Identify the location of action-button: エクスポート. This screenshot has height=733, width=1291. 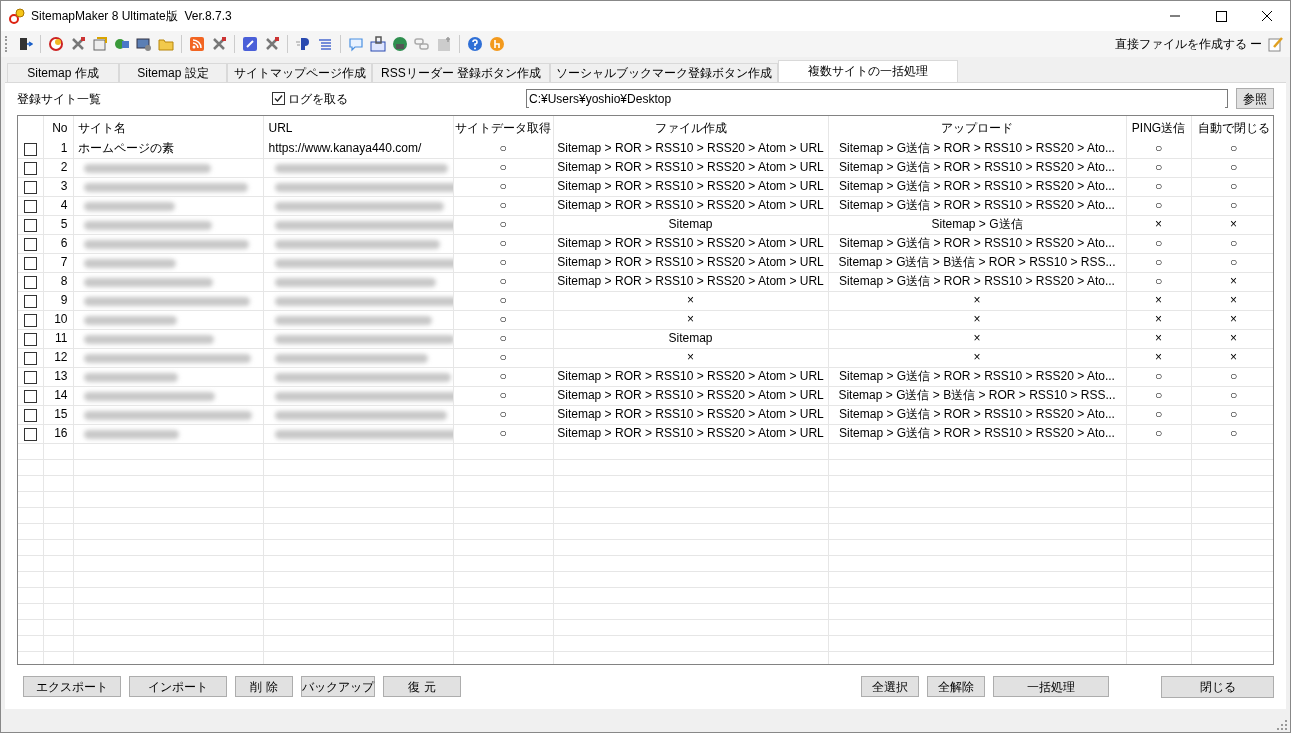
(72, 687).